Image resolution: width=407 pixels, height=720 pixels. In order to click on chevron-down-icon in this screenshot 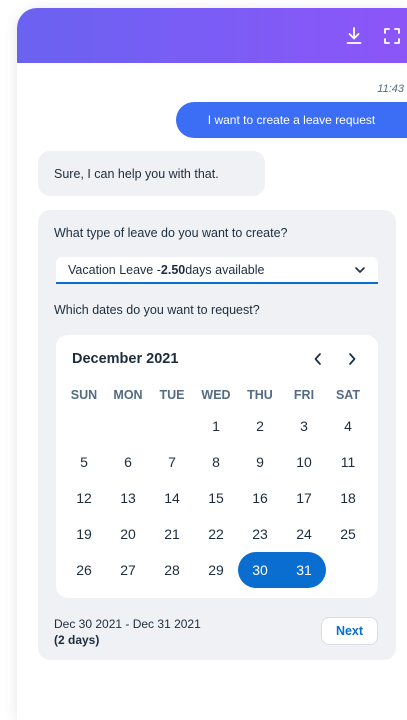, I will do `click(360, 271)`.